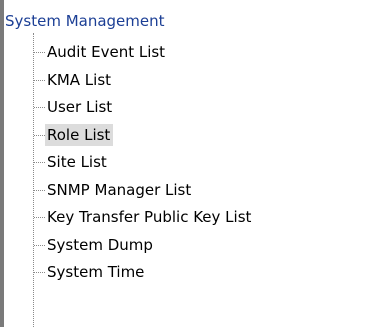 The width and height of the screenshot is (380, 327). I want to click on tree-item-kma-list: KMA List, so click(180, 82).